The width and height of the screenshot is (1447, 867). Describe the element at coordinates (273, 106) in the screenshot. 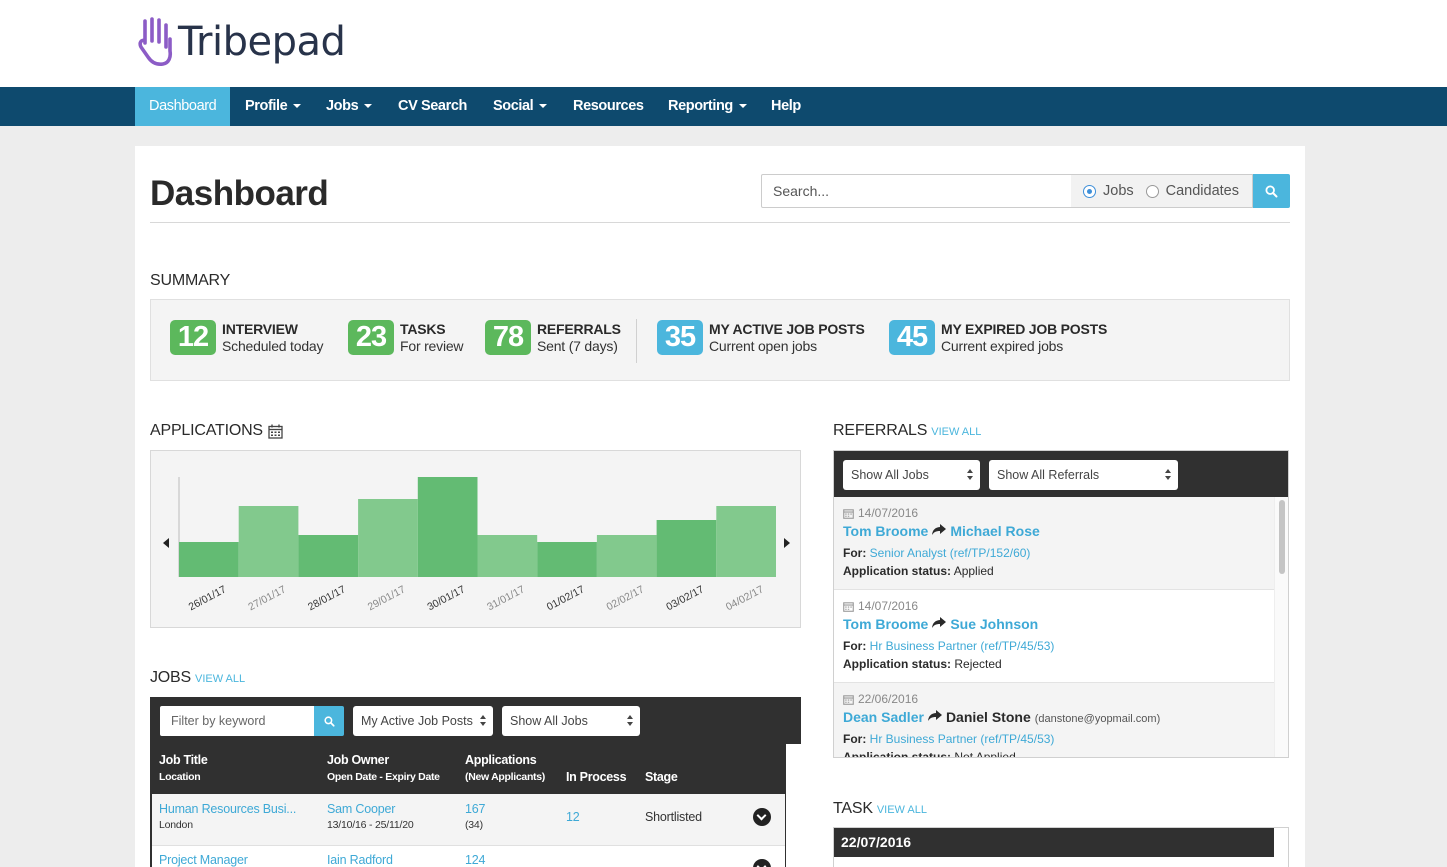

I see `nav-profile: Profile` at that location.